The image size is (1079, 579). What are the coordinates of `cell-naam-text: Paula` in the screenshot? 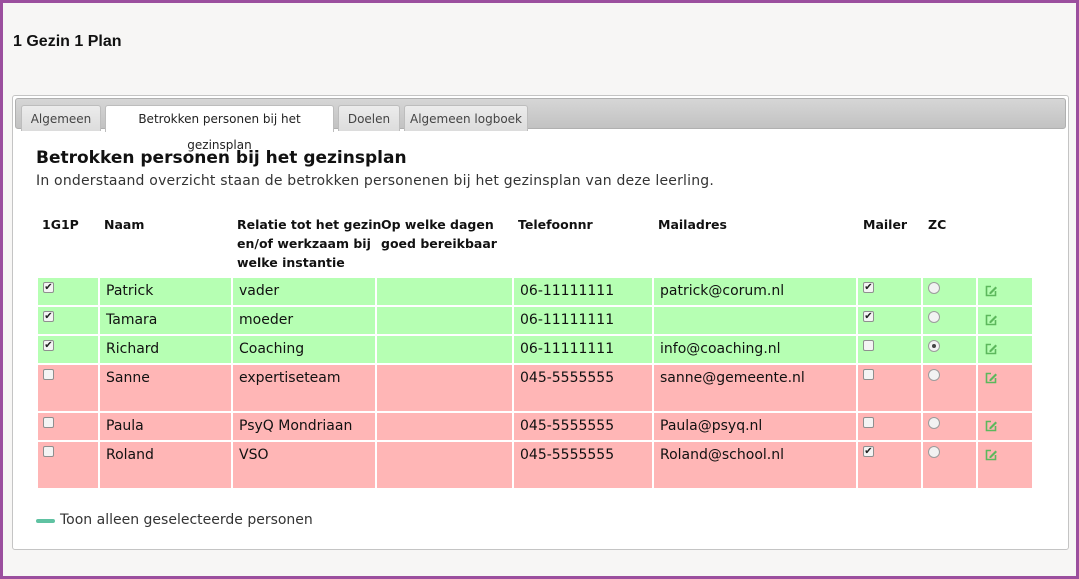 It's located at (125, 426).